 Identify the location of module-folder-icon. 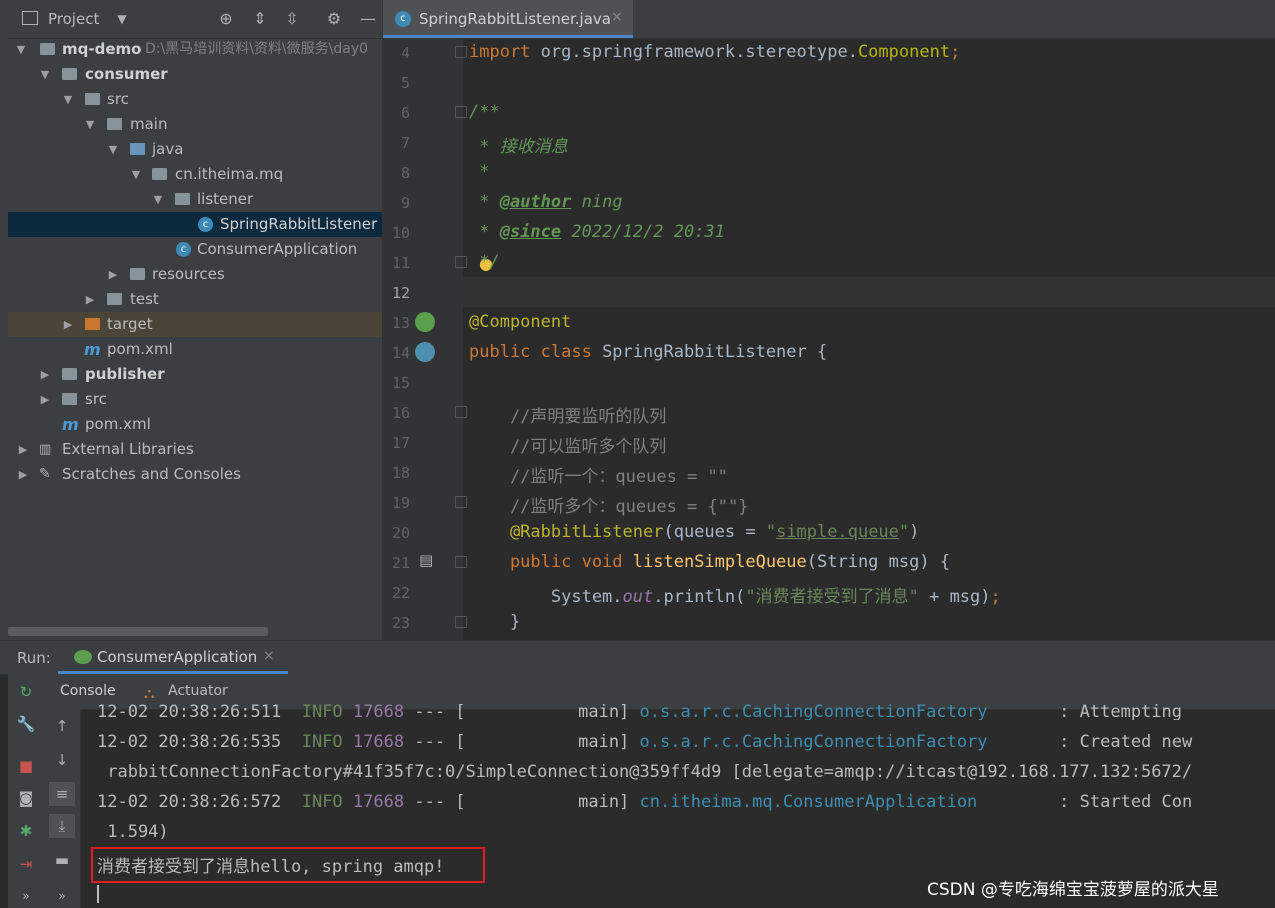
(69, 374).